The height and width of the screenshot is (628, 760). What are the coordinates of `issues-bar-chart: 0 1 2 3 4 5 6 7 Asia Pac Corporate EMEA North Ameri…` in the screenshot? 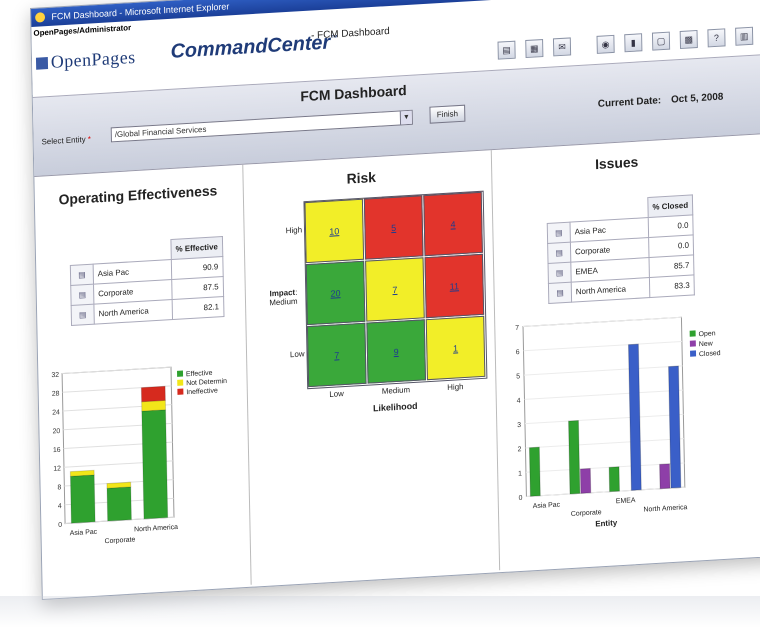 It's located at (618, 422).